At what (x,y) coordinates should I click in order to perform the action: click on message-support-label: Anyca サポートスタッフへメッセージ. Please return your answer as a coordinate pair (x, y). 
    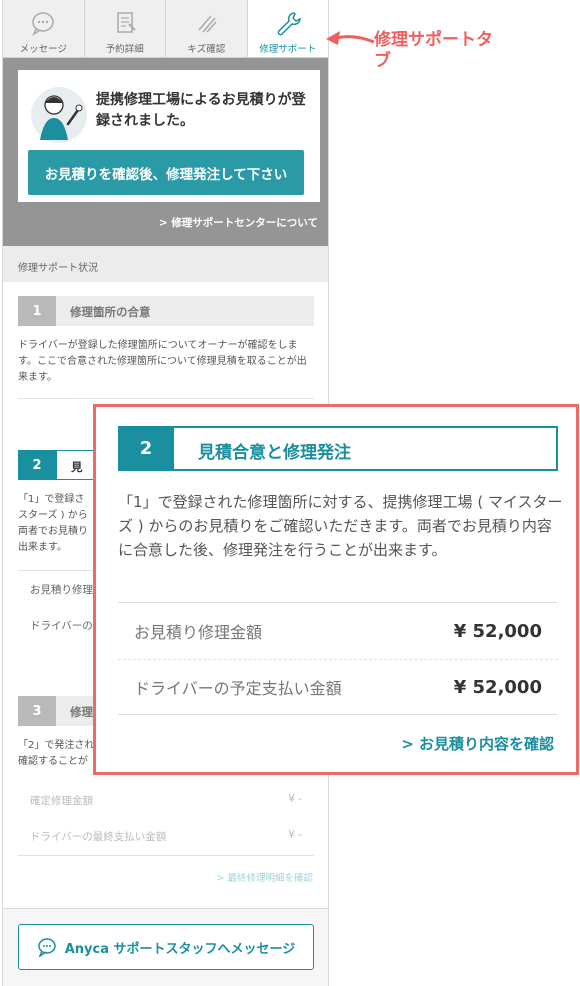
    Looking at the image, I should click on (180, 949).